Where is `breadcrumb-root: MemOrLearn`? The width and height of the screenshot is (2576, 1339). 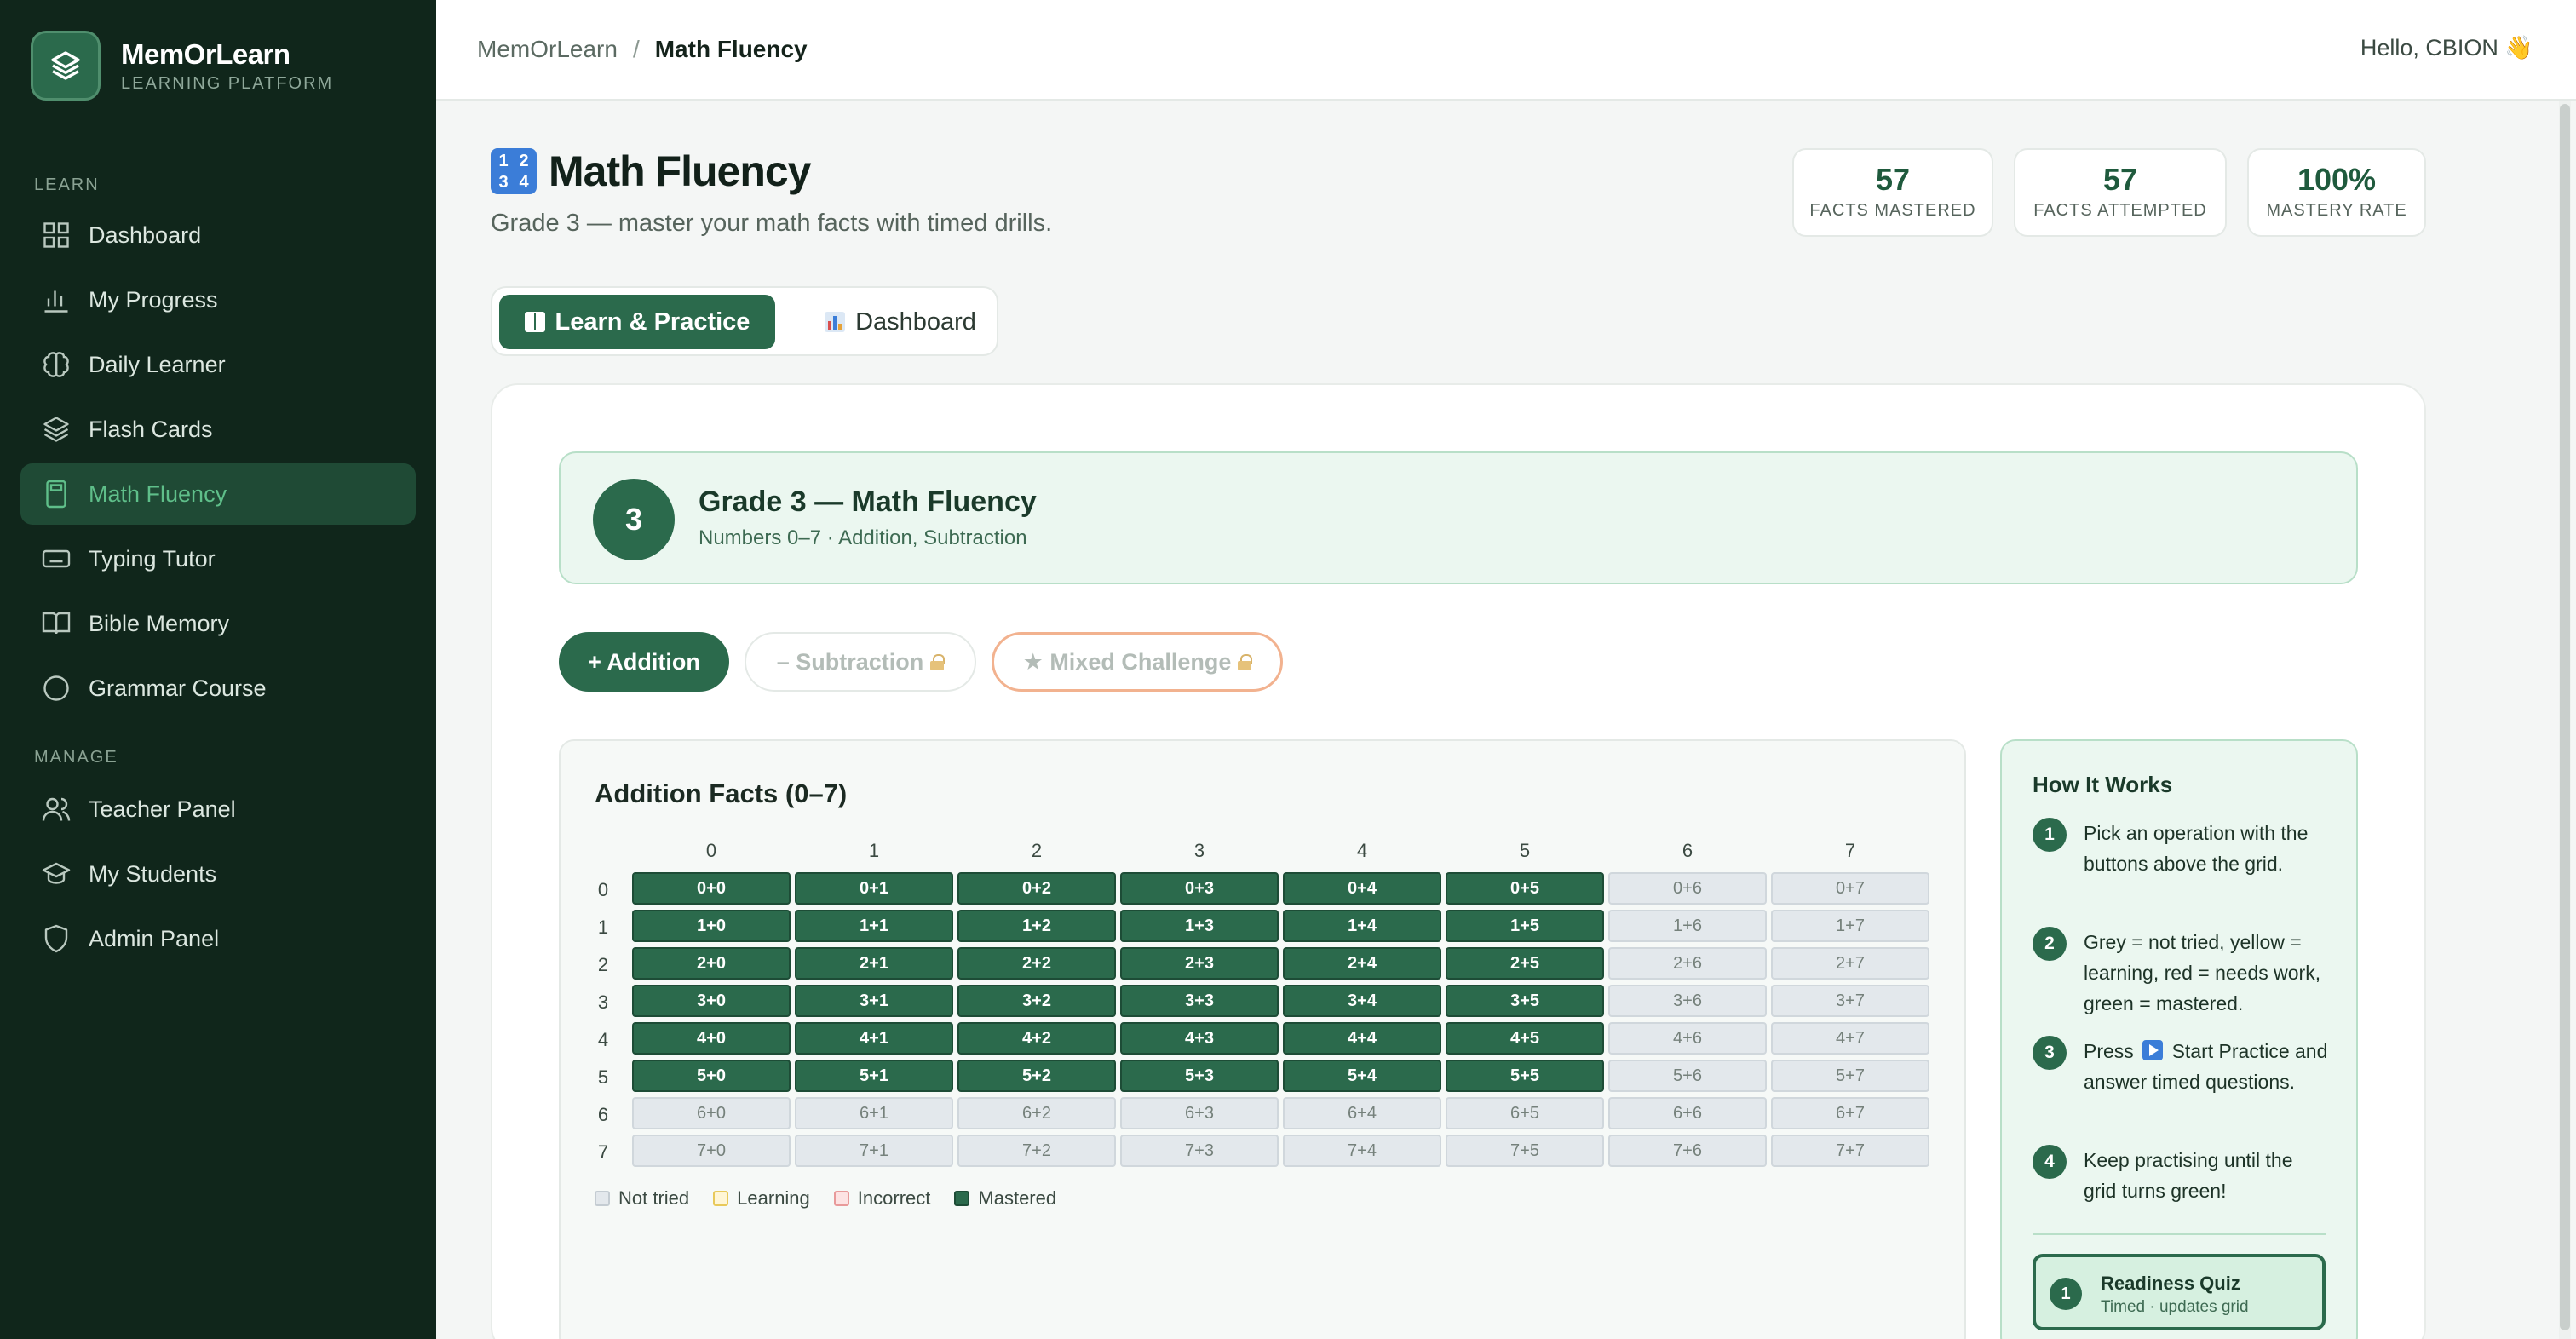 breadcrumb-root: MemOrLearn is located at coordinates (547, 49).